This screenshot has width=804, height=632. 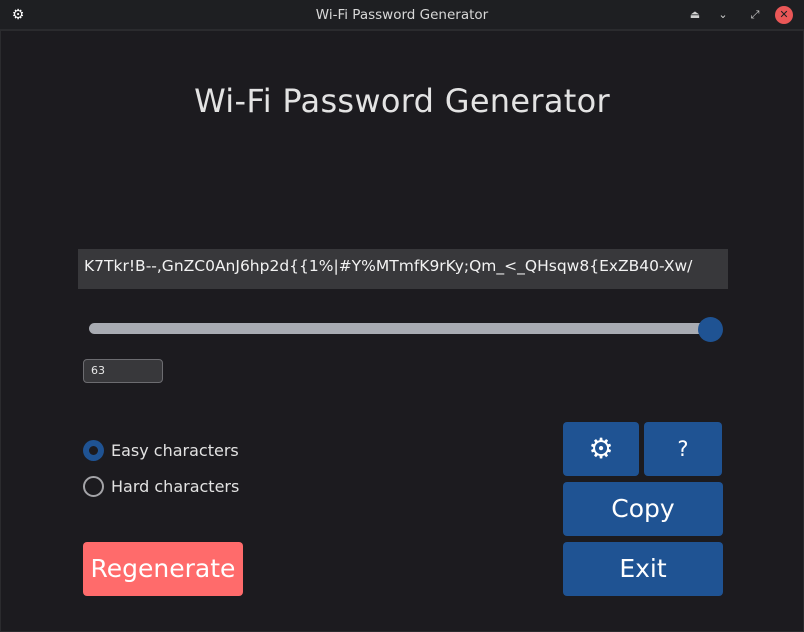 What do you see at coordinates (643, 509) in the screenshot?
I see `copy-button: Copy` at bounding box center [643, 509].